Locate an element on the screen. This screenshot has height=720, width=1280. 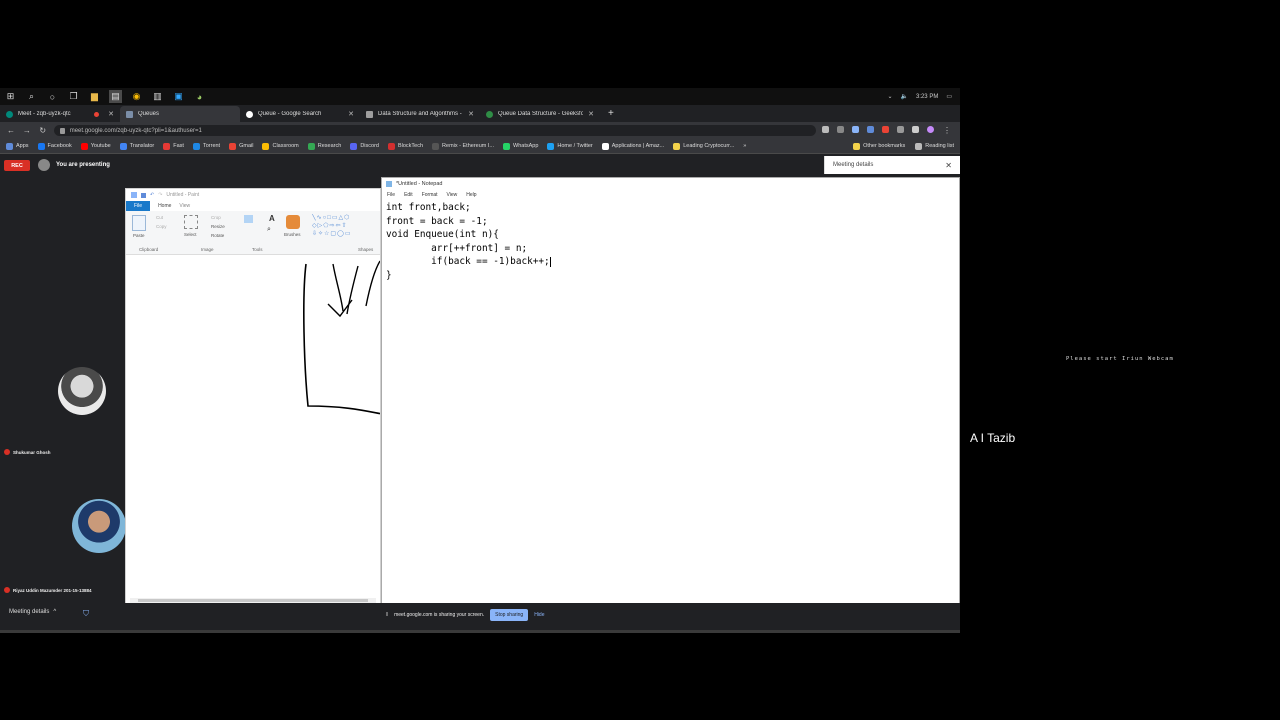
tab-label: Data Structure and Algorithms - is located at coordinates (420, 114).